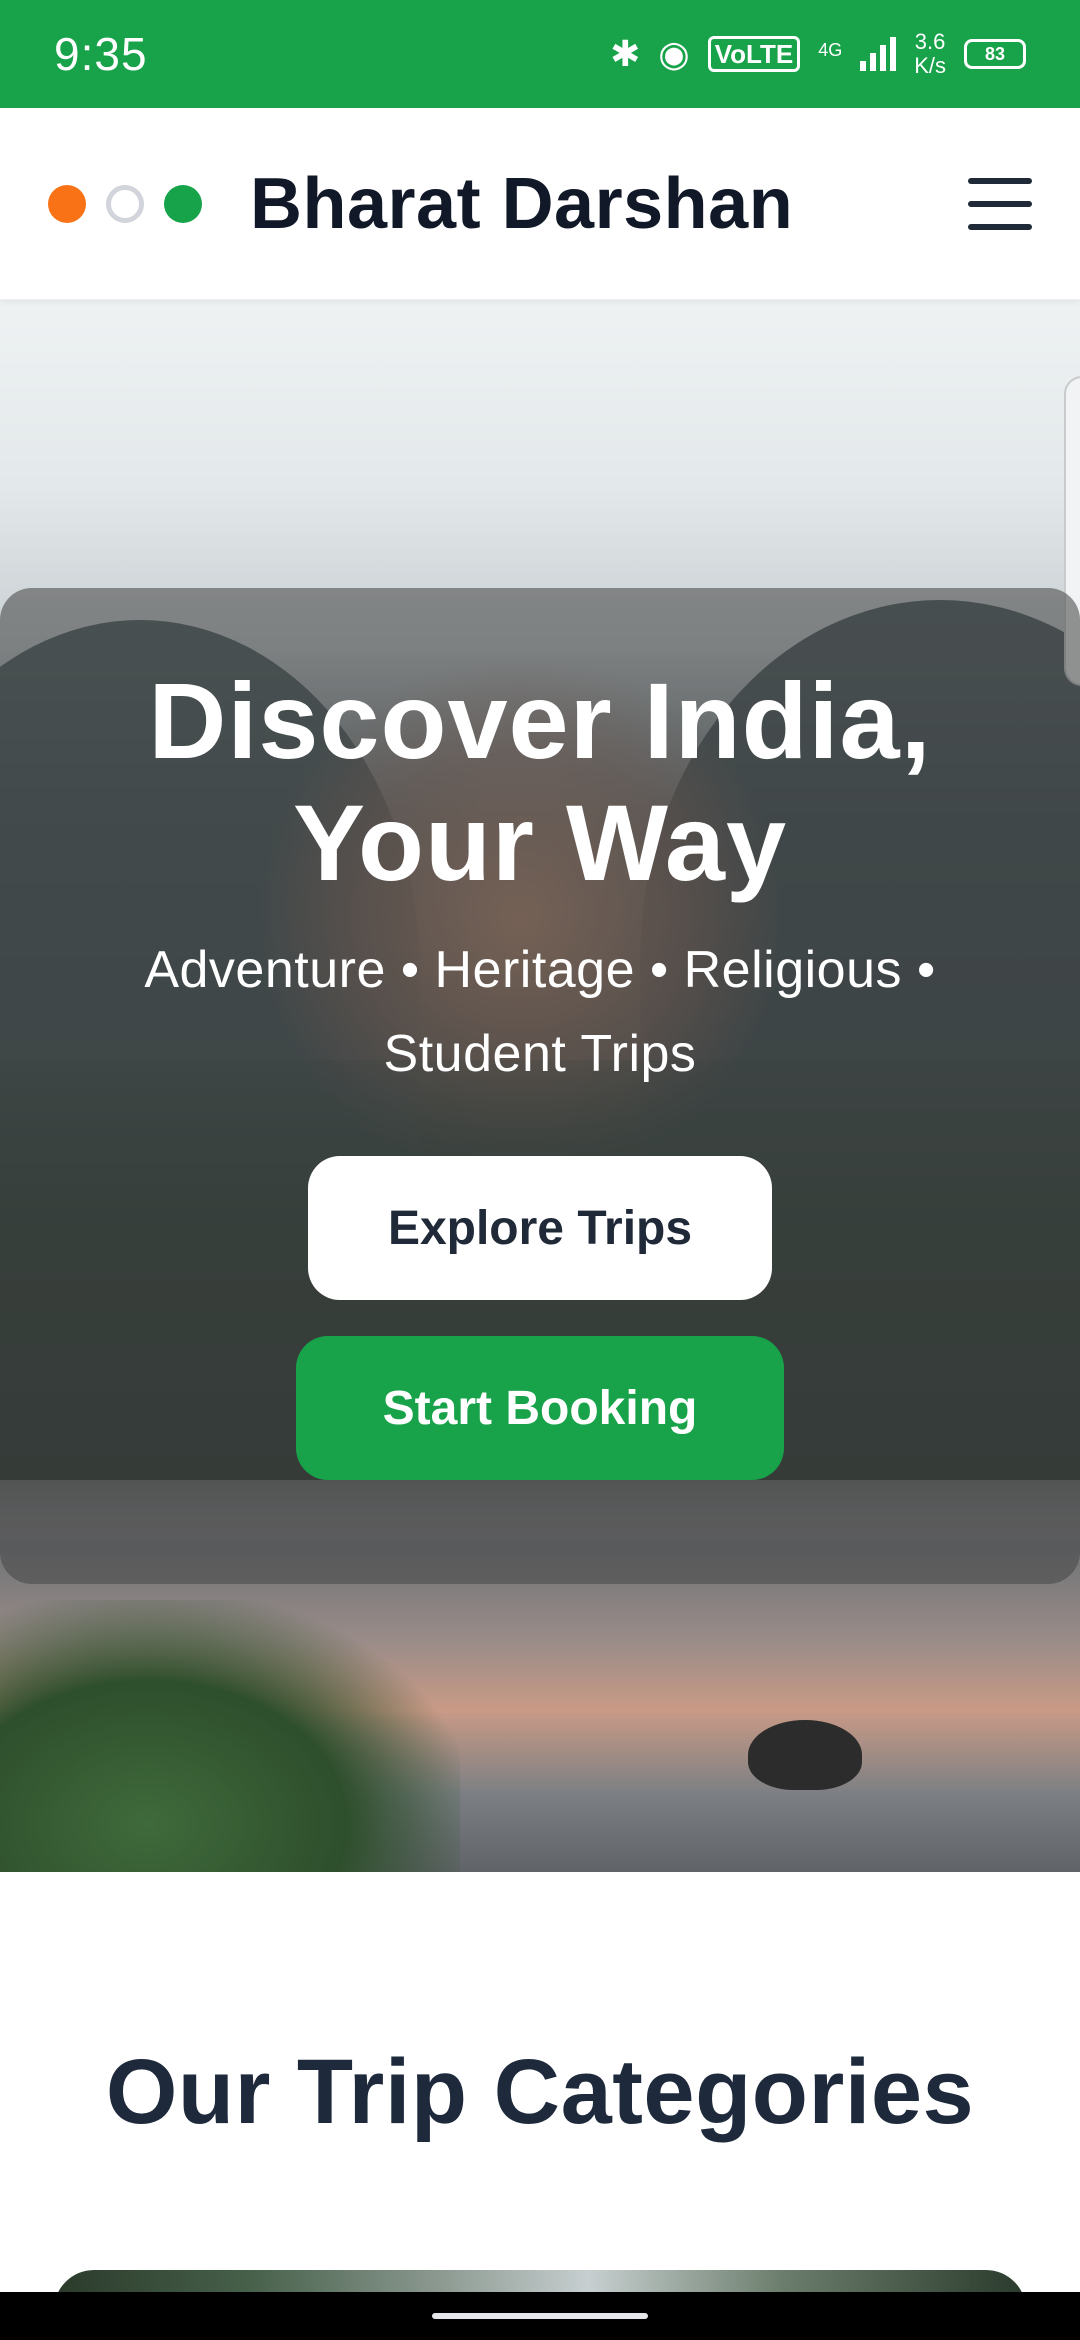 The width and height of the screenshot is (1080, 2340). I want to click on brand-title: Bharat Darshan, so click(521, 204).